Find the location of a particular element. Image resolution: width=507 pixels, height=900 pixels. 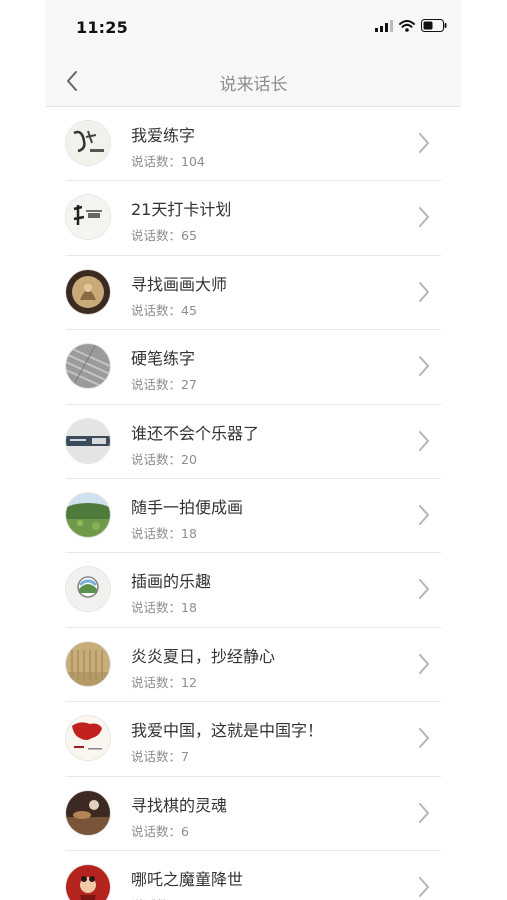

topic-title: 我爱练字 is located at coordinates (163, 135).